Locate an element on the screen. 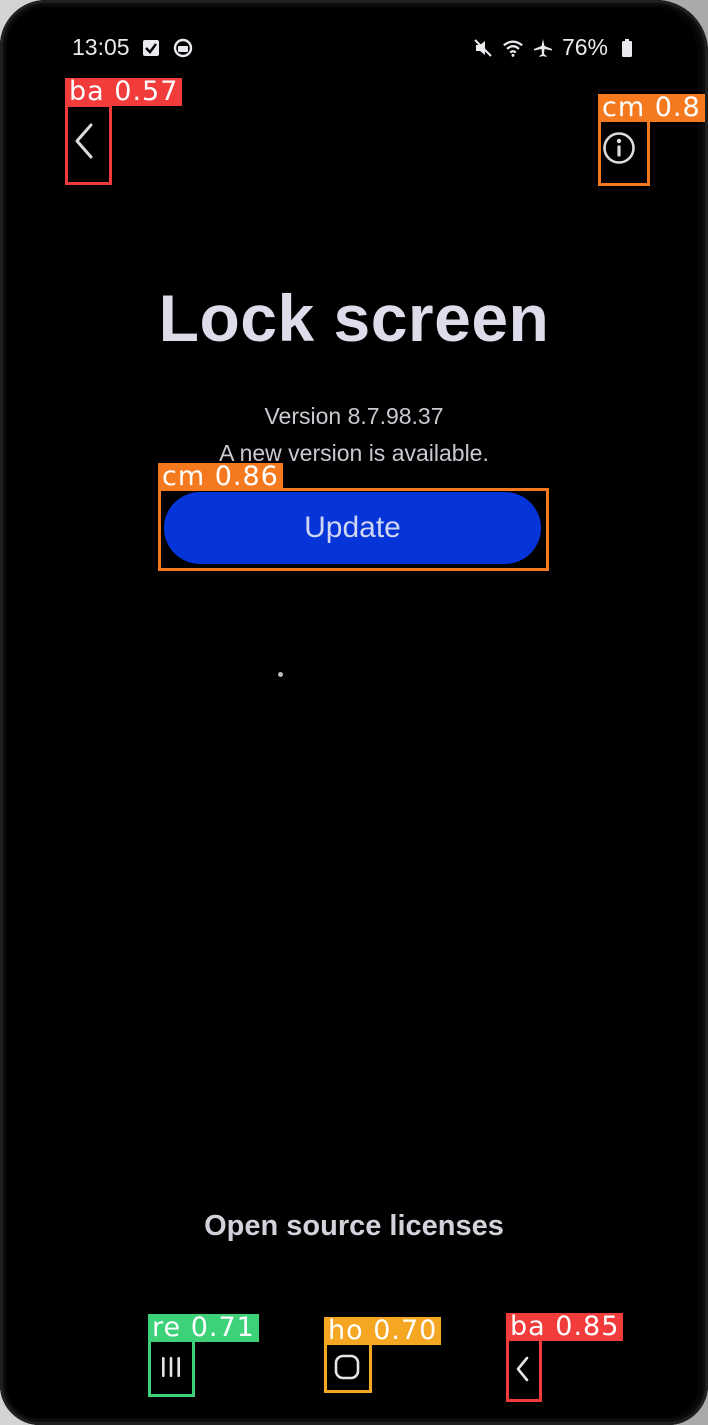 The image size is (708, 1425). wifi-icon is located at coordinates (513, 48).